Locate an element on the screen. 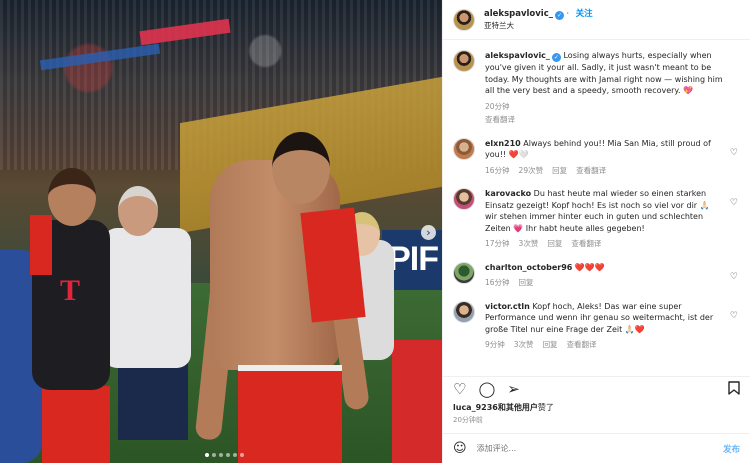 This screenshot has height=463, width=750. staff-head is located at coordinates (138, 211).